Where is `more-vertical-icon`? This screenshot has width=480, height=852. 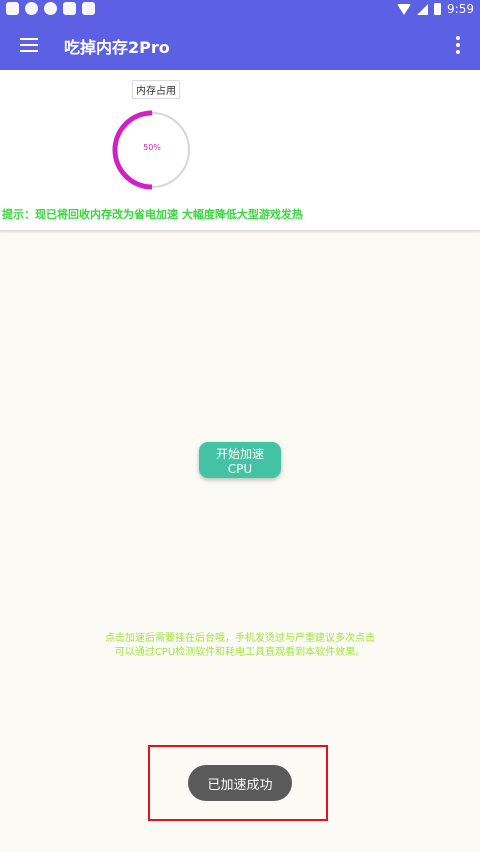 more-vertical-icon is located at coordinates (458, 45).